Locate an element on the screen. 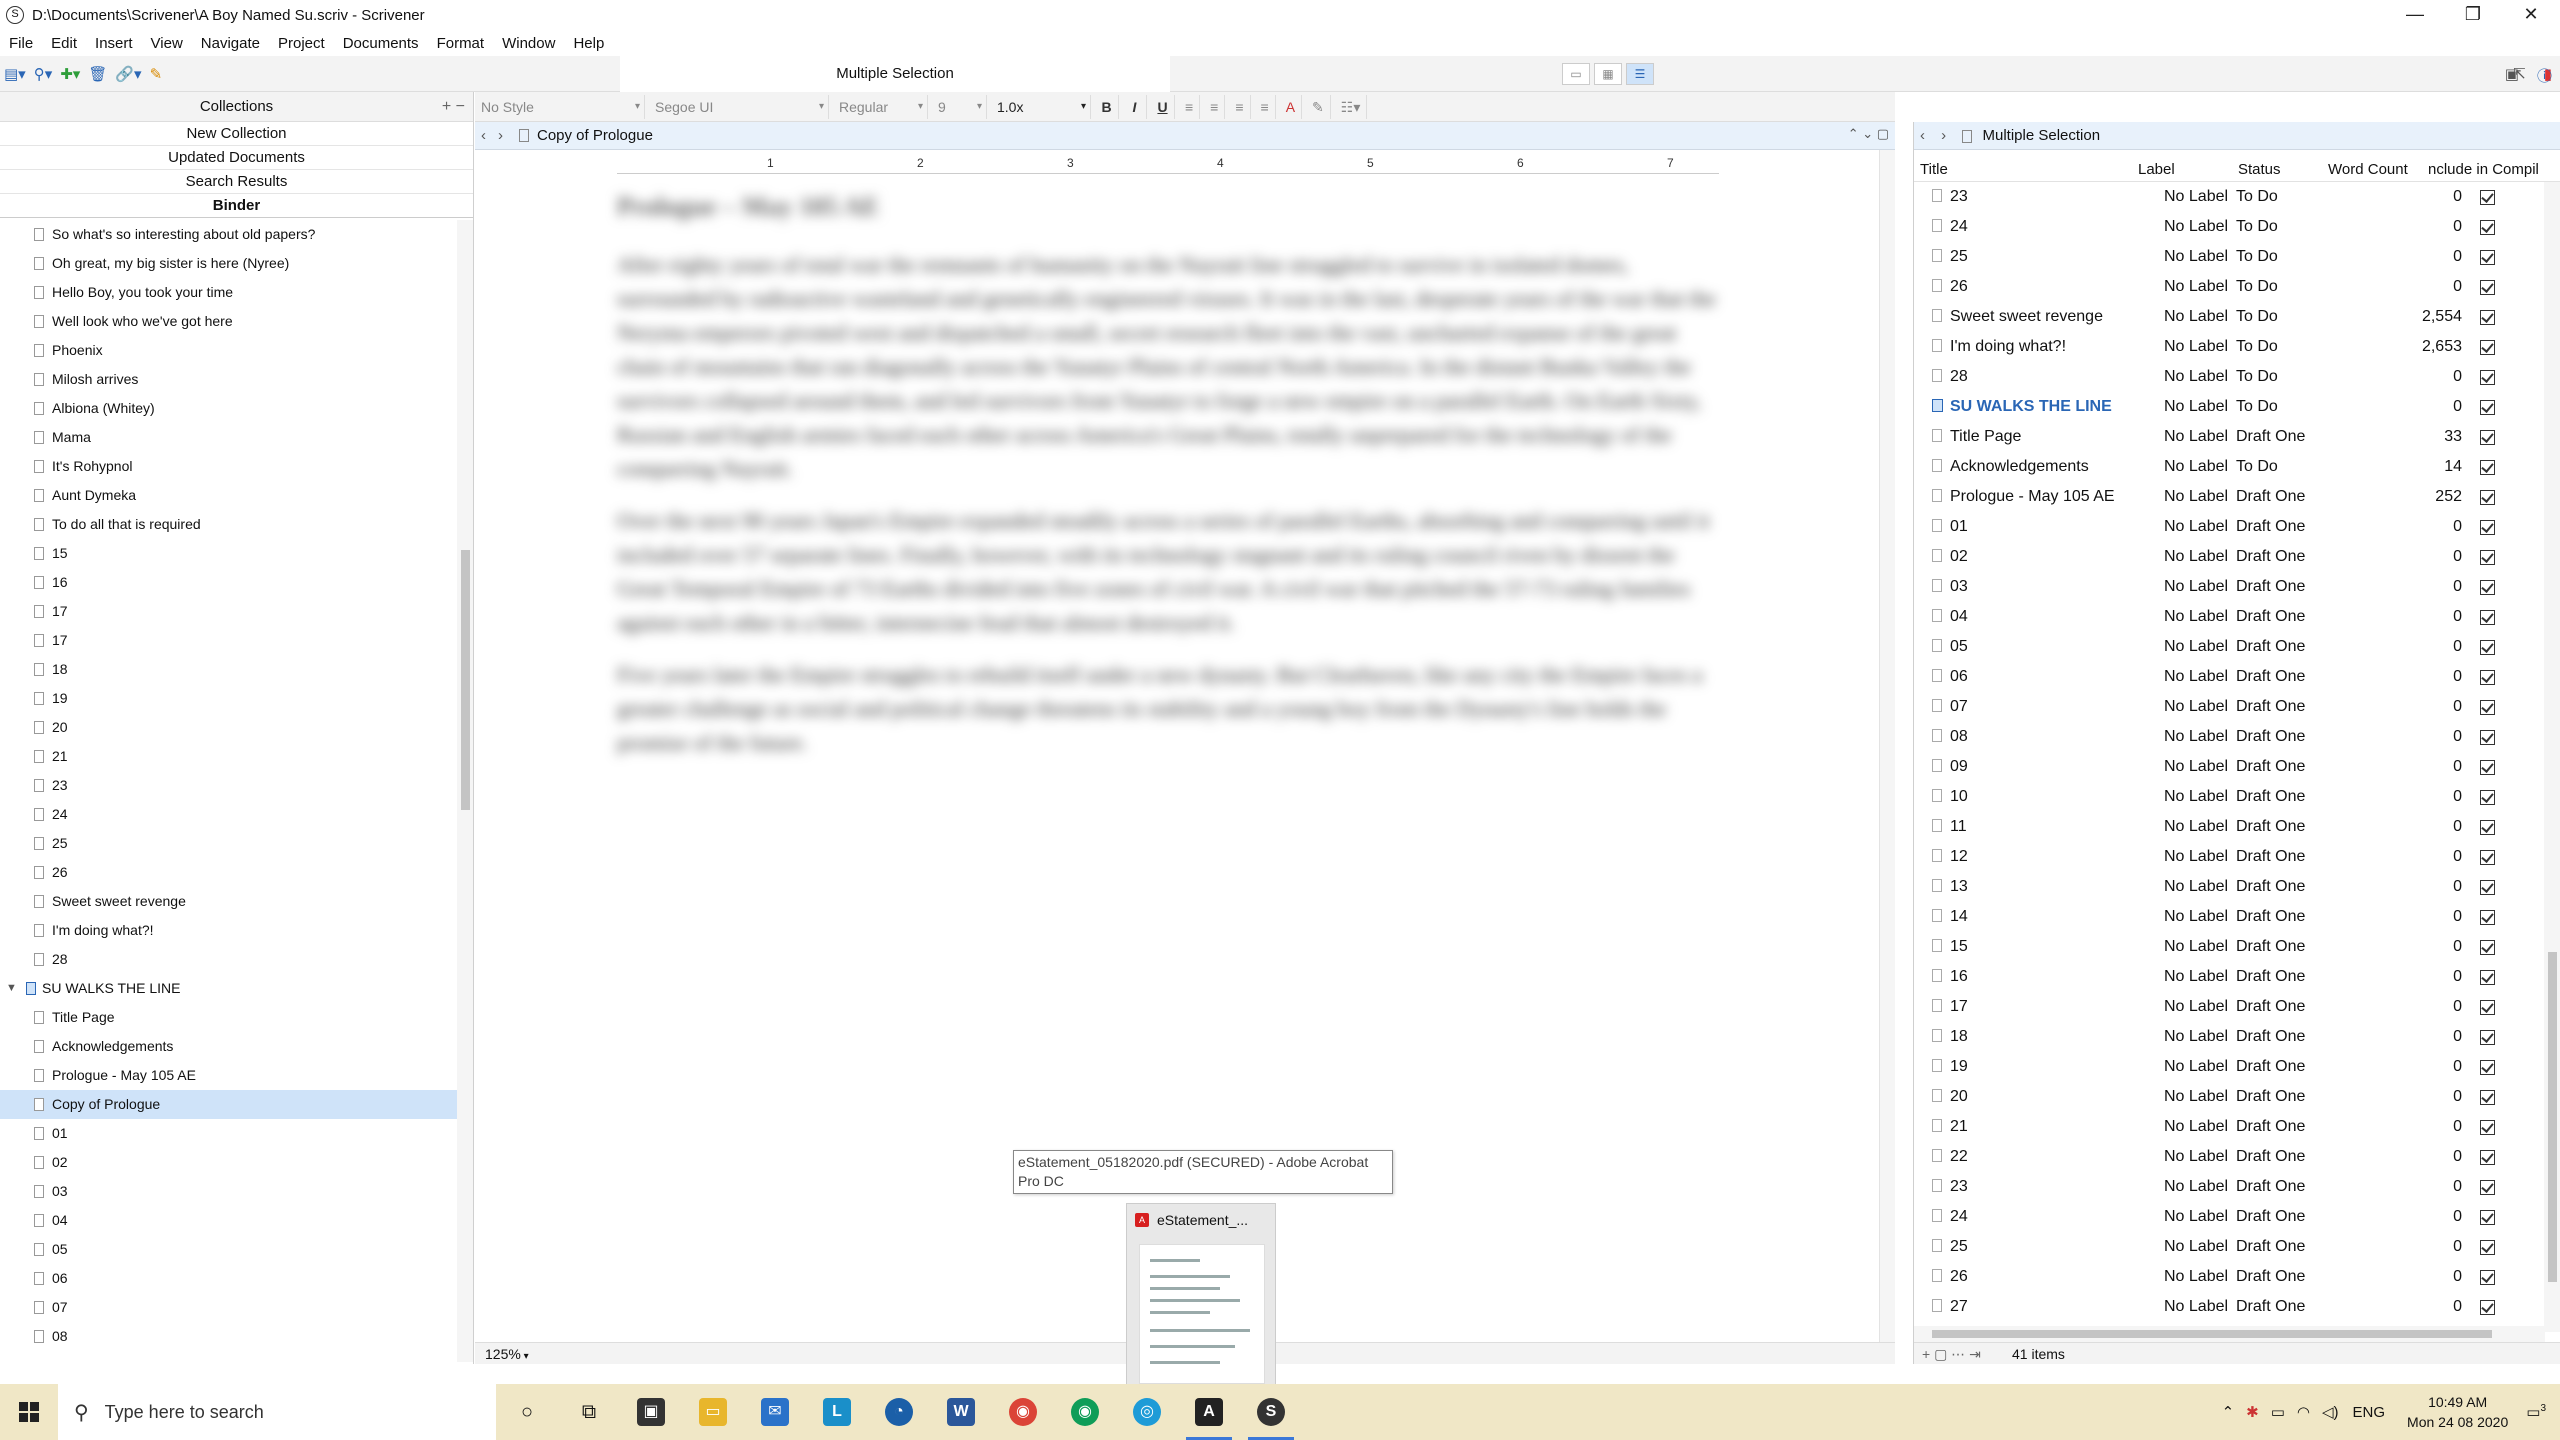 The image size is (2560, 1440). outliner-hscrollbar is located at coordinates (2229, 1334).